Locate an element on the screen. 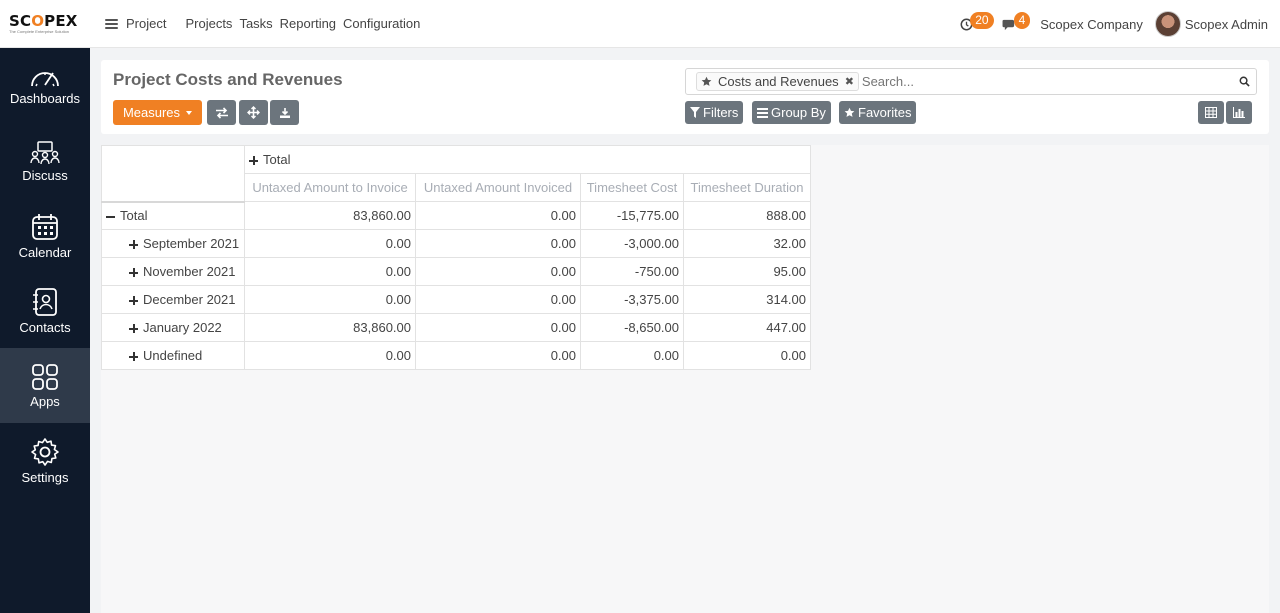 This screenshot has height=613, width=1280. user-menu: Scopex Admin is located at coordinates (1226, 24).